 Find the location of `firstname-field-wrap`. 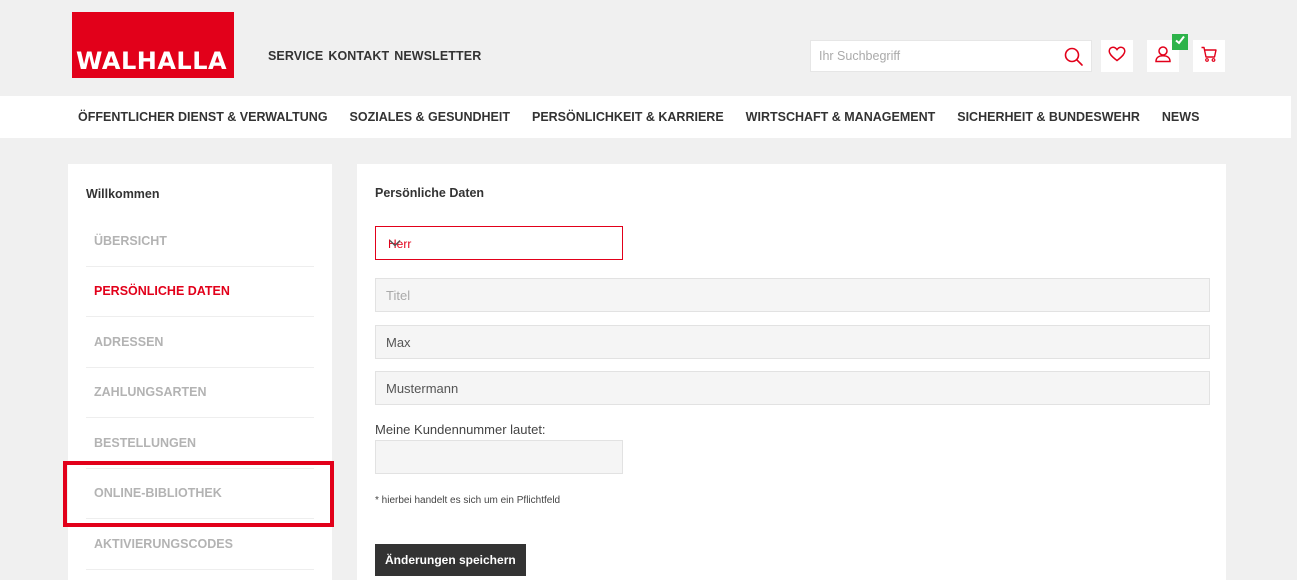

firstname-field-wrap is located at coordinates (792, 342).